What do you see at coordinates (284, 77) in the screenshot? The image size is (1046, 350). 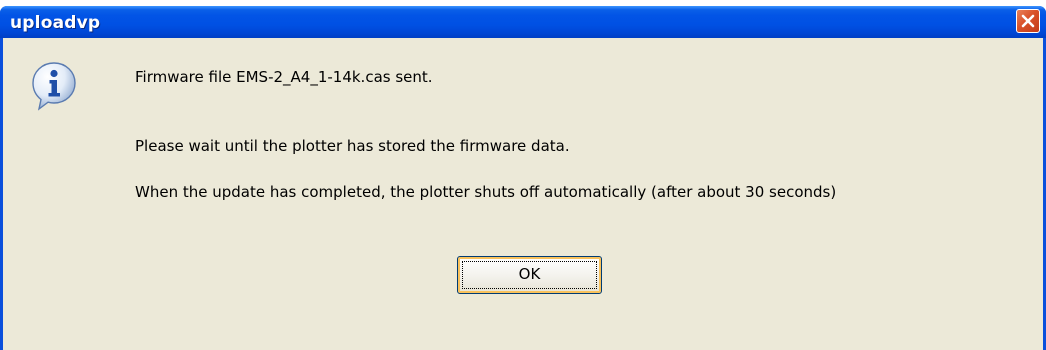 I see `message-line-1: Firmware file EMS-2_A4_1-14k.cas sent.` at bounding box center [284, 77].